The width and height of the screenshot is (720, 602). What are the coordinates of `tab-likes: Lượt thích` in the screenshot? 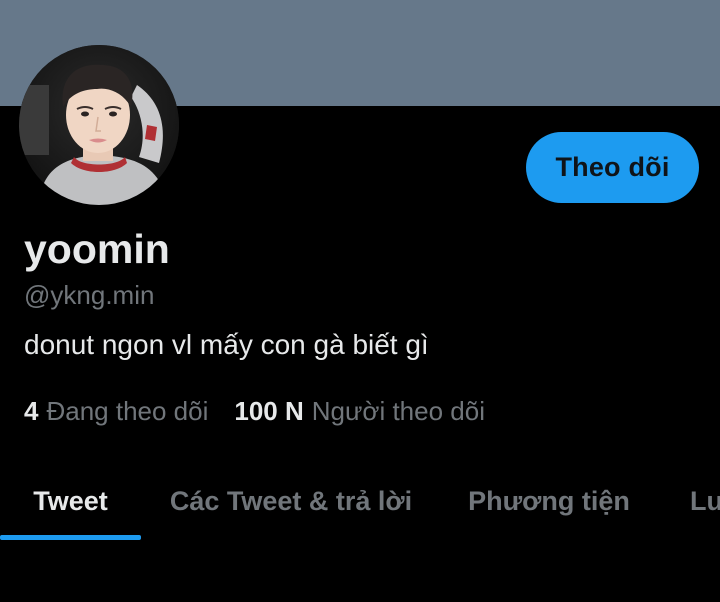 It's located at (705, 501).